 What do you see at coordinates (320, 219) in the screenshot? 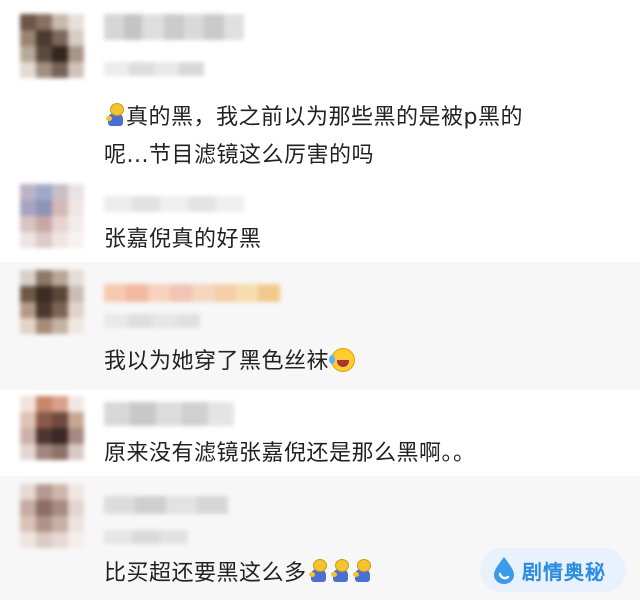
I see `comment-item: 张嘉倪真的好黑` at bounding box center [320, 219].